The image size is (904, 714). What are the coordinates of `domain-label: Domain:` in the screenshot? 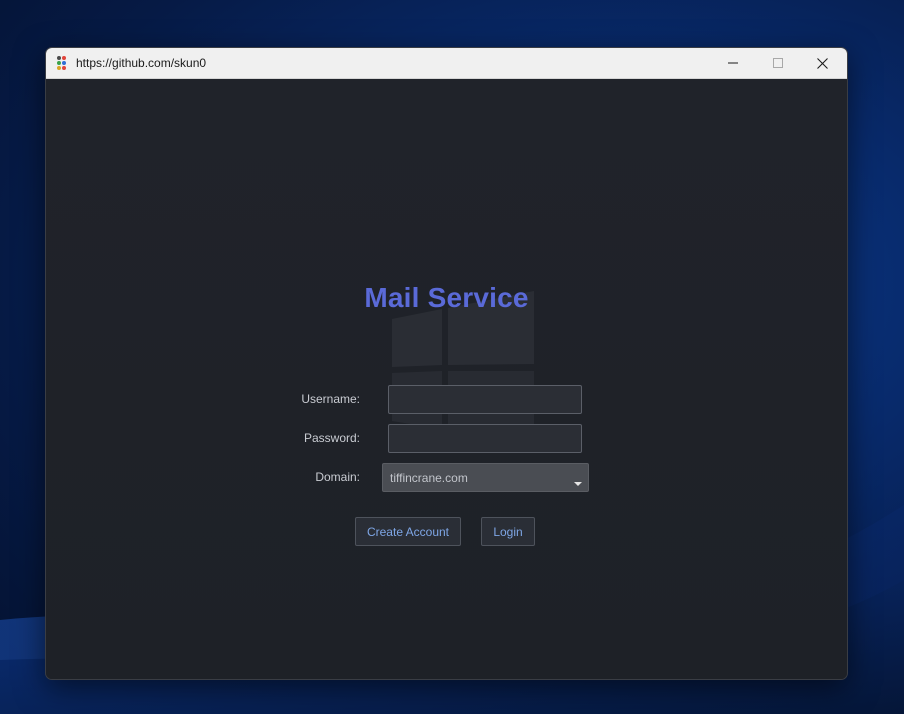 It's located at (337, 477).